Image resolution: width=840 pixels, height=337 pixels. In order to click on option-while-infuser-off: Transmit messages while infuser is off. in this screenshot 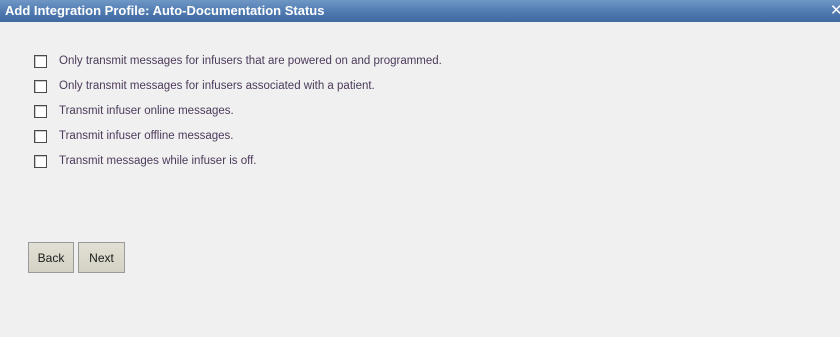, I will do `click(238, 161)`.